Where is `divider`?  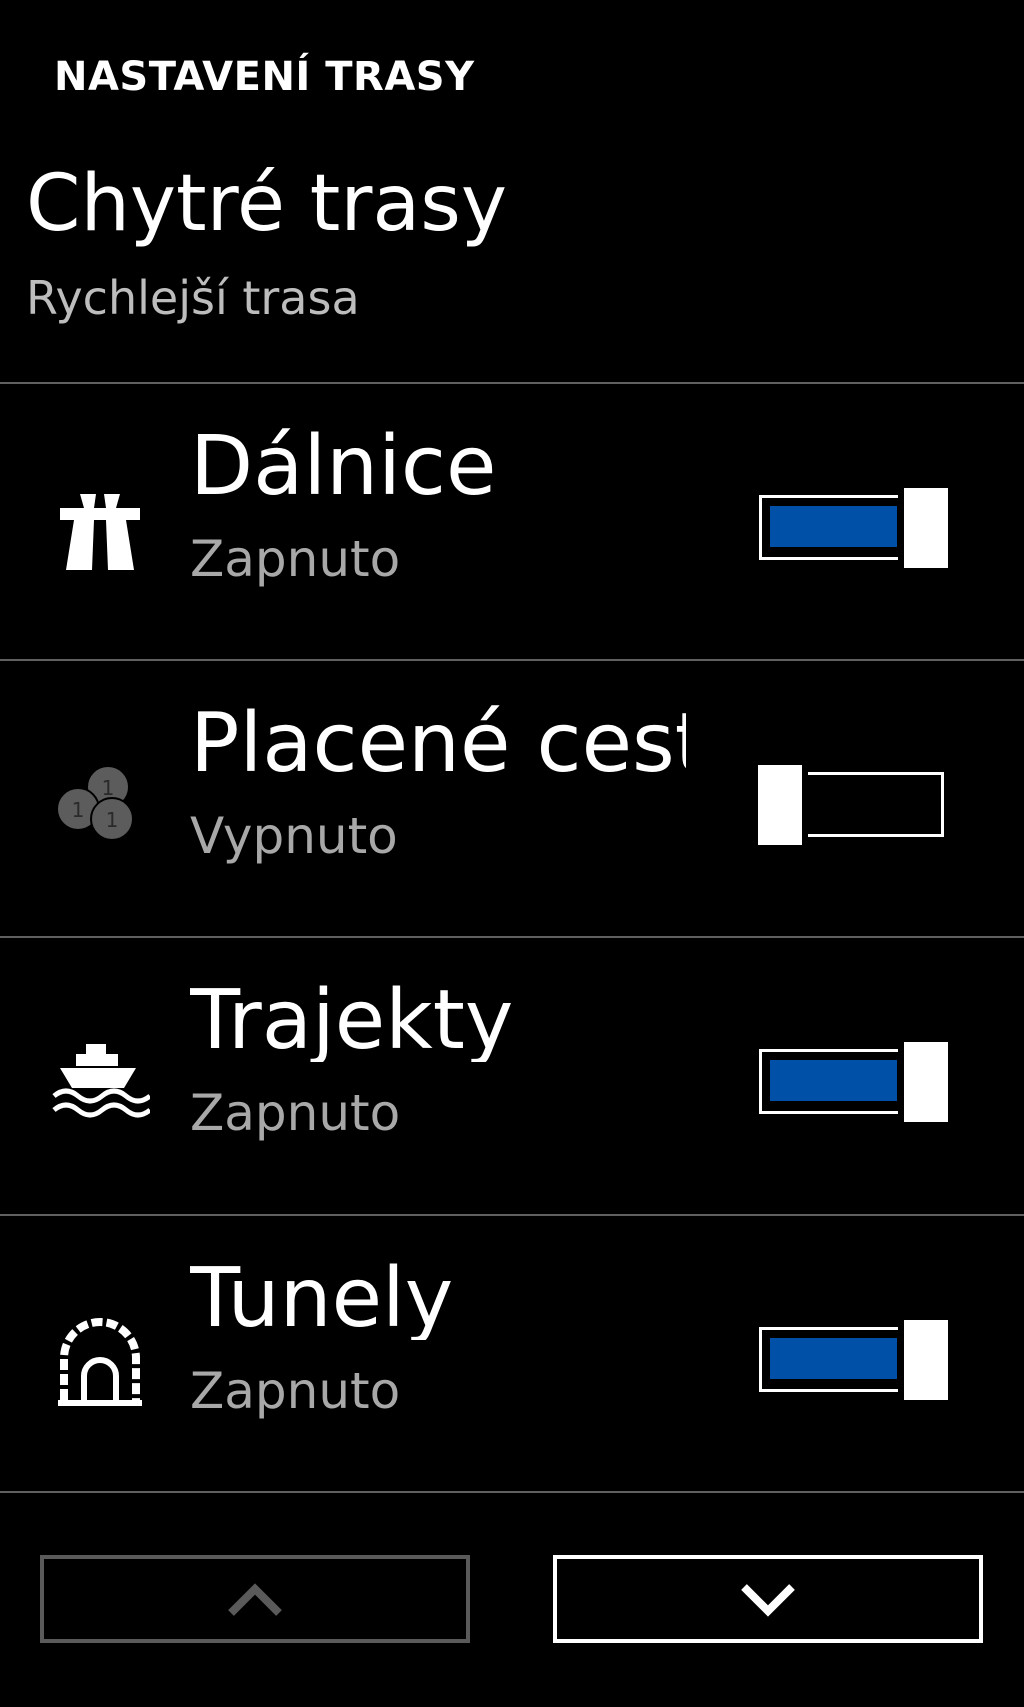 divider is located at coordinates (512, 1492).